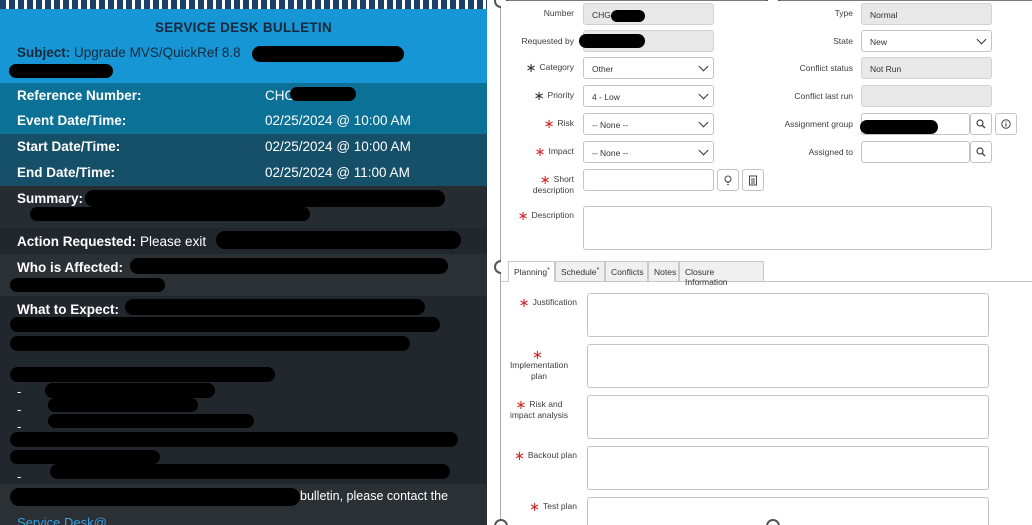 The width and height of the screenshot is (1032, 525). I want to click on type-field: Normal, so click(926, 14).